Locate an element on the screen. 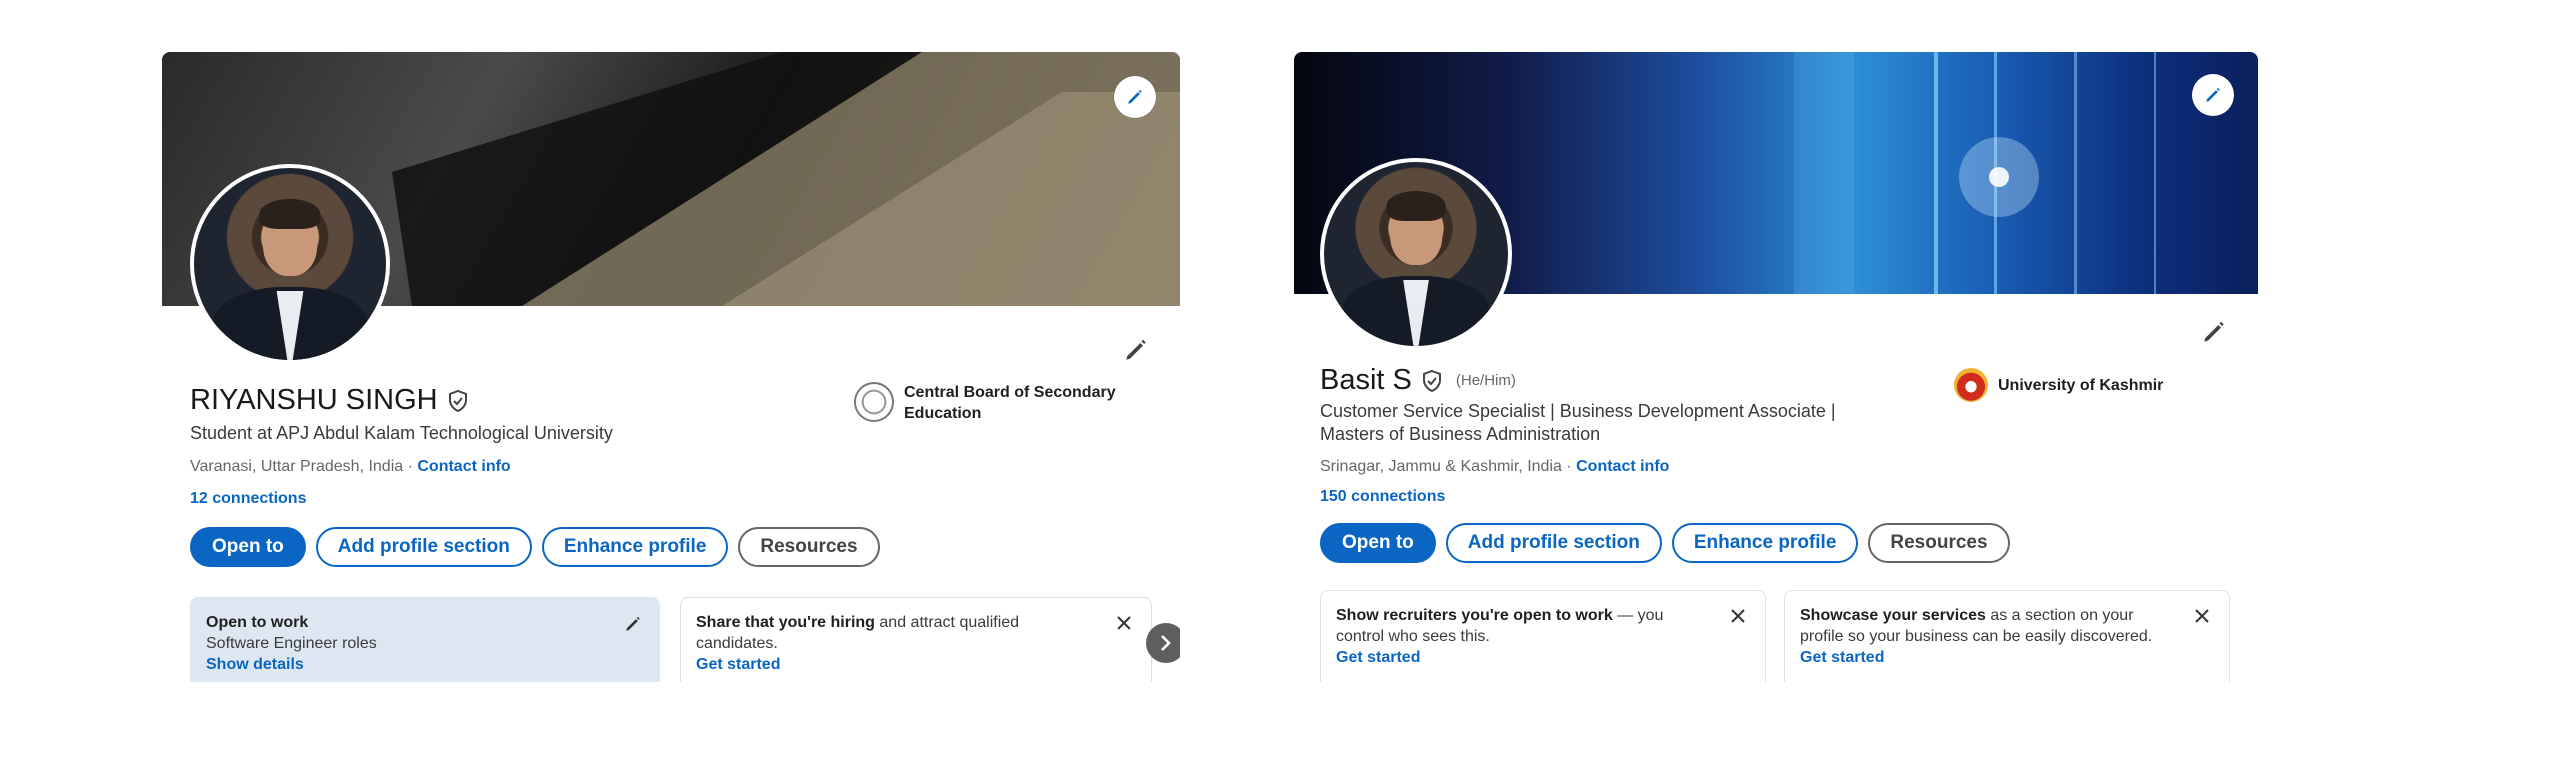 This screenshot has width=2560, height=768. edit-open-to-work-button is located at coordinates (633, 624).